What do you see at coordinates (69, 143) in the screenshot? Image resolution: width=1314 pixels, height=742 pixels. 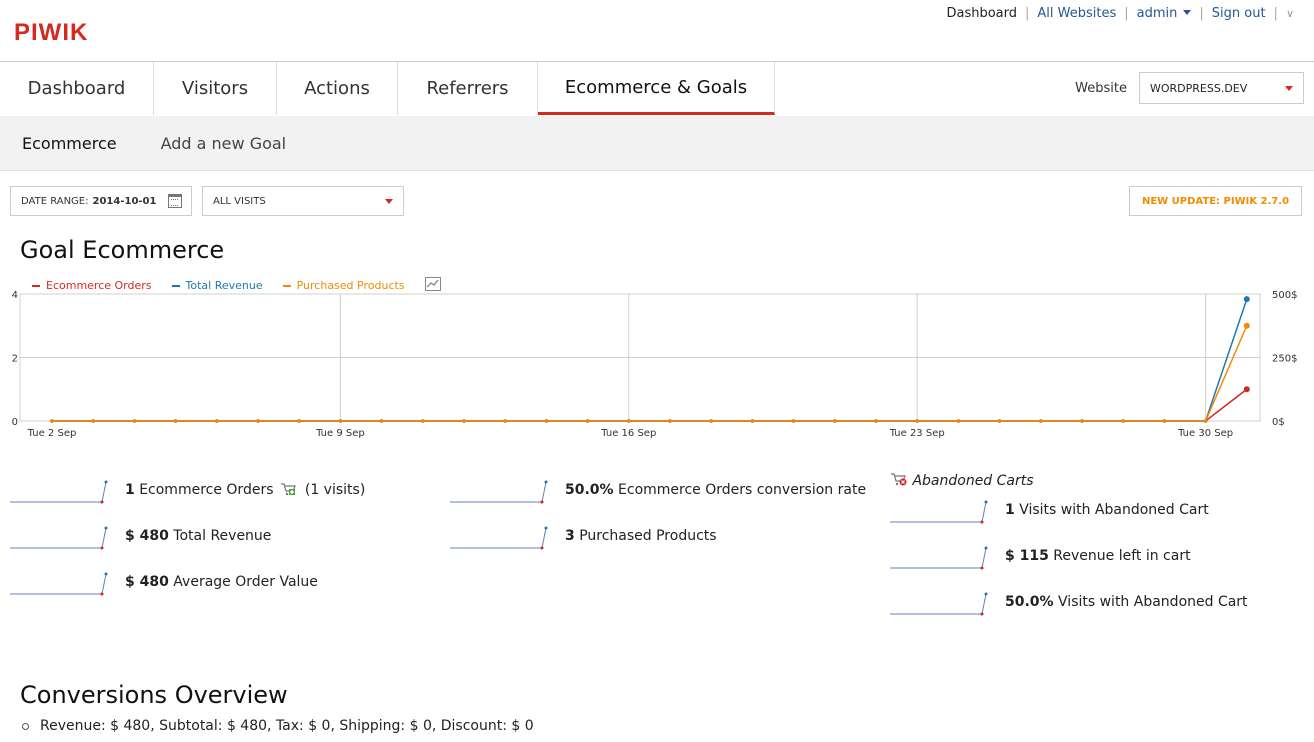 I see `subnav-ecommerce: Ecommerce` at bounding box center [69, 143].